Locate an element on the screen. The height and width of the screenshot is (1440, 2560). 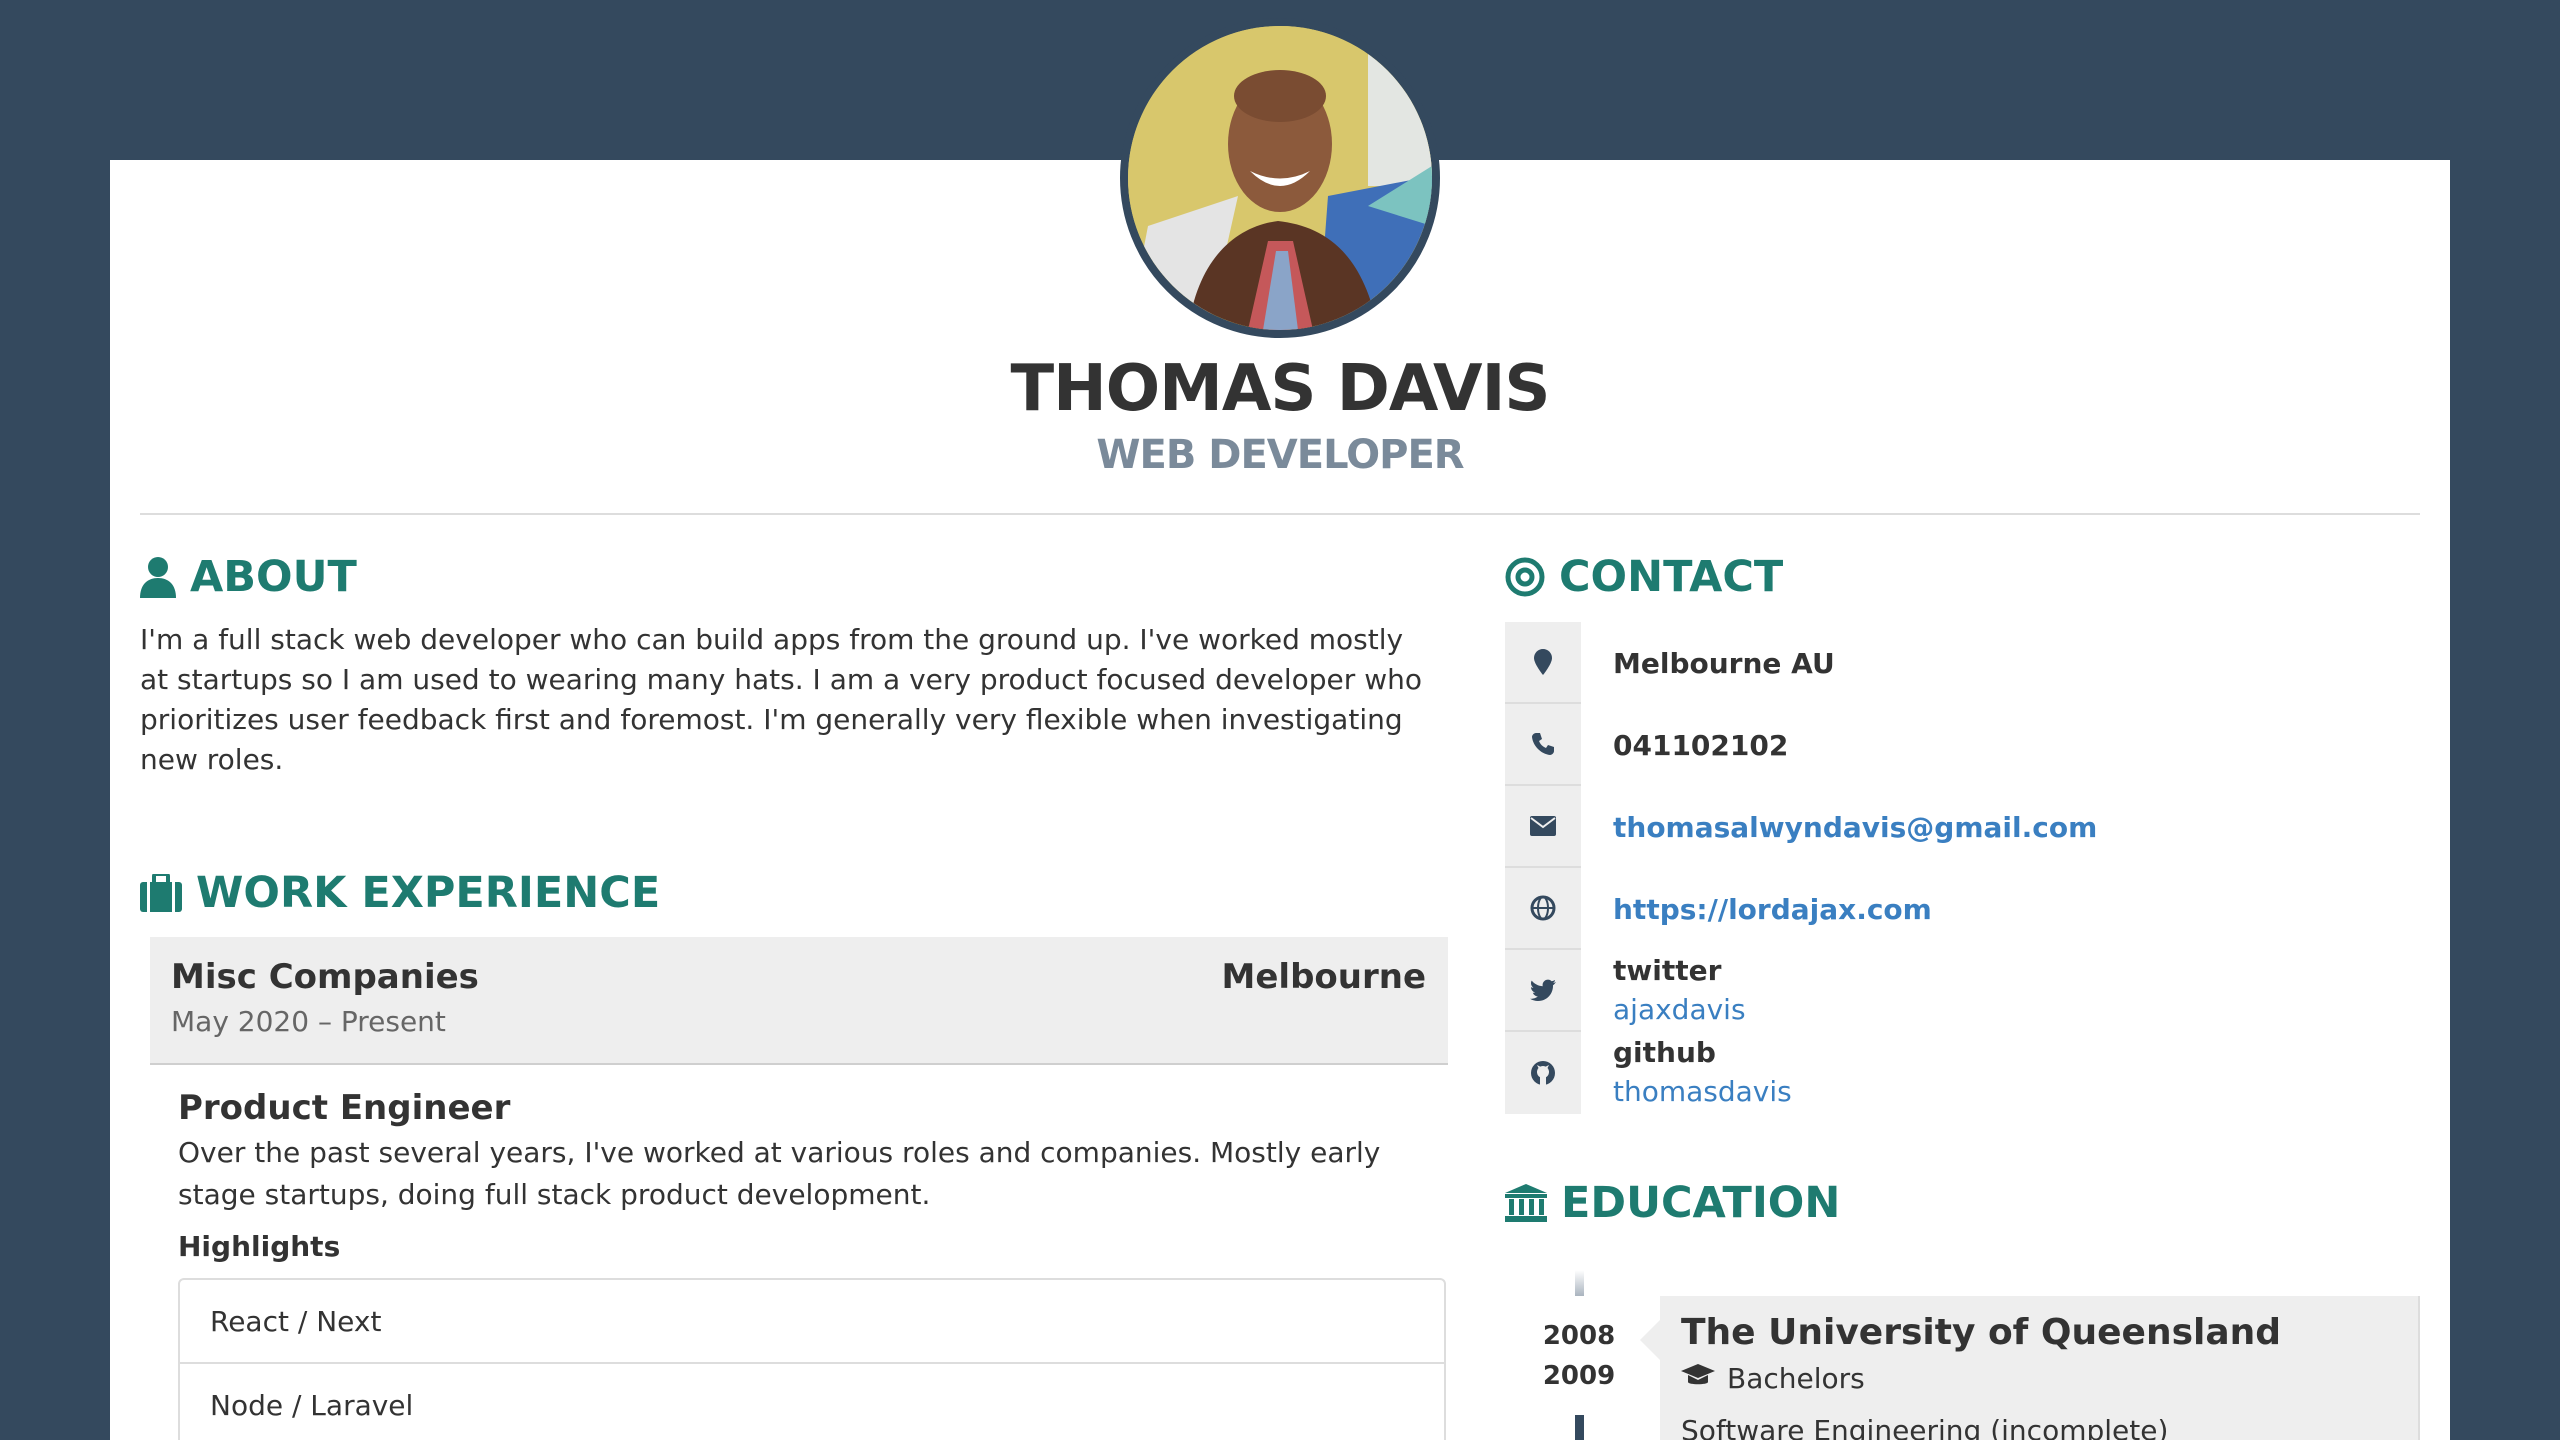
contact-title: CONTACT is located at coordinates (1671, 577).